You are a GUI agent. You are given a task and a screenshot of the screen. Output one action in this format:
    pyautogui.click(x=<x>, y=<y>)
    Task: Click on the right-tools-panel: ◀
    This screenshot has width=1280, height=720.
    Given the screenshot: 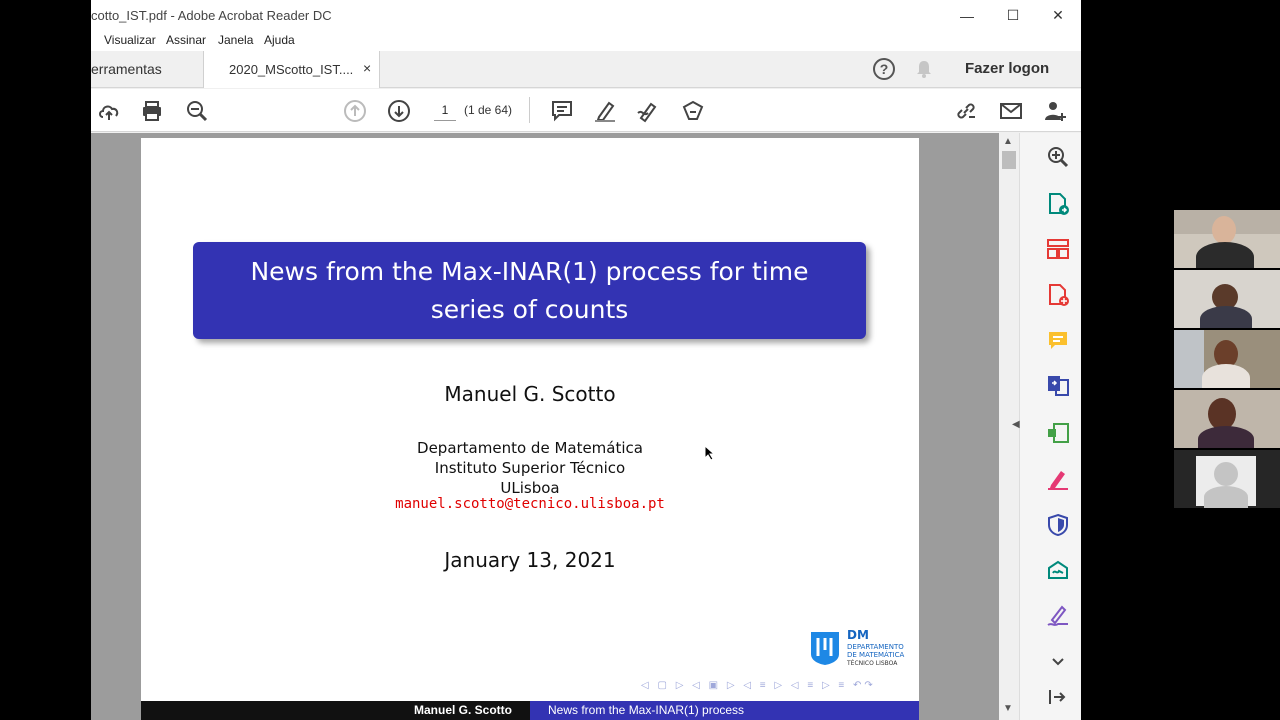 What is the action you would take?
    pyautogui.click(x=1046, y=426)
    